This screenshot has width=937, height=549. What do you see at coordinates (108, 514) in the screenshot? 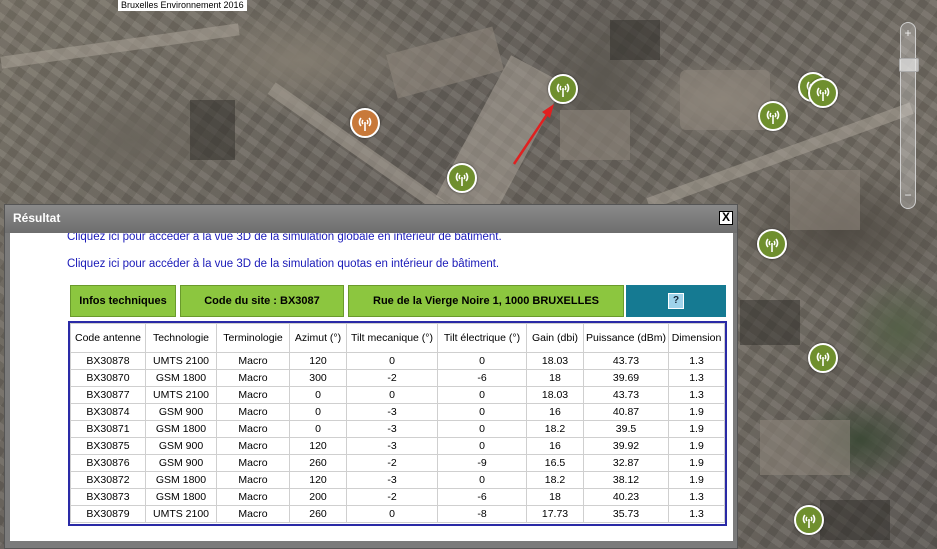
I see `table-cell: BX30879` at bounding box center [108, 514].